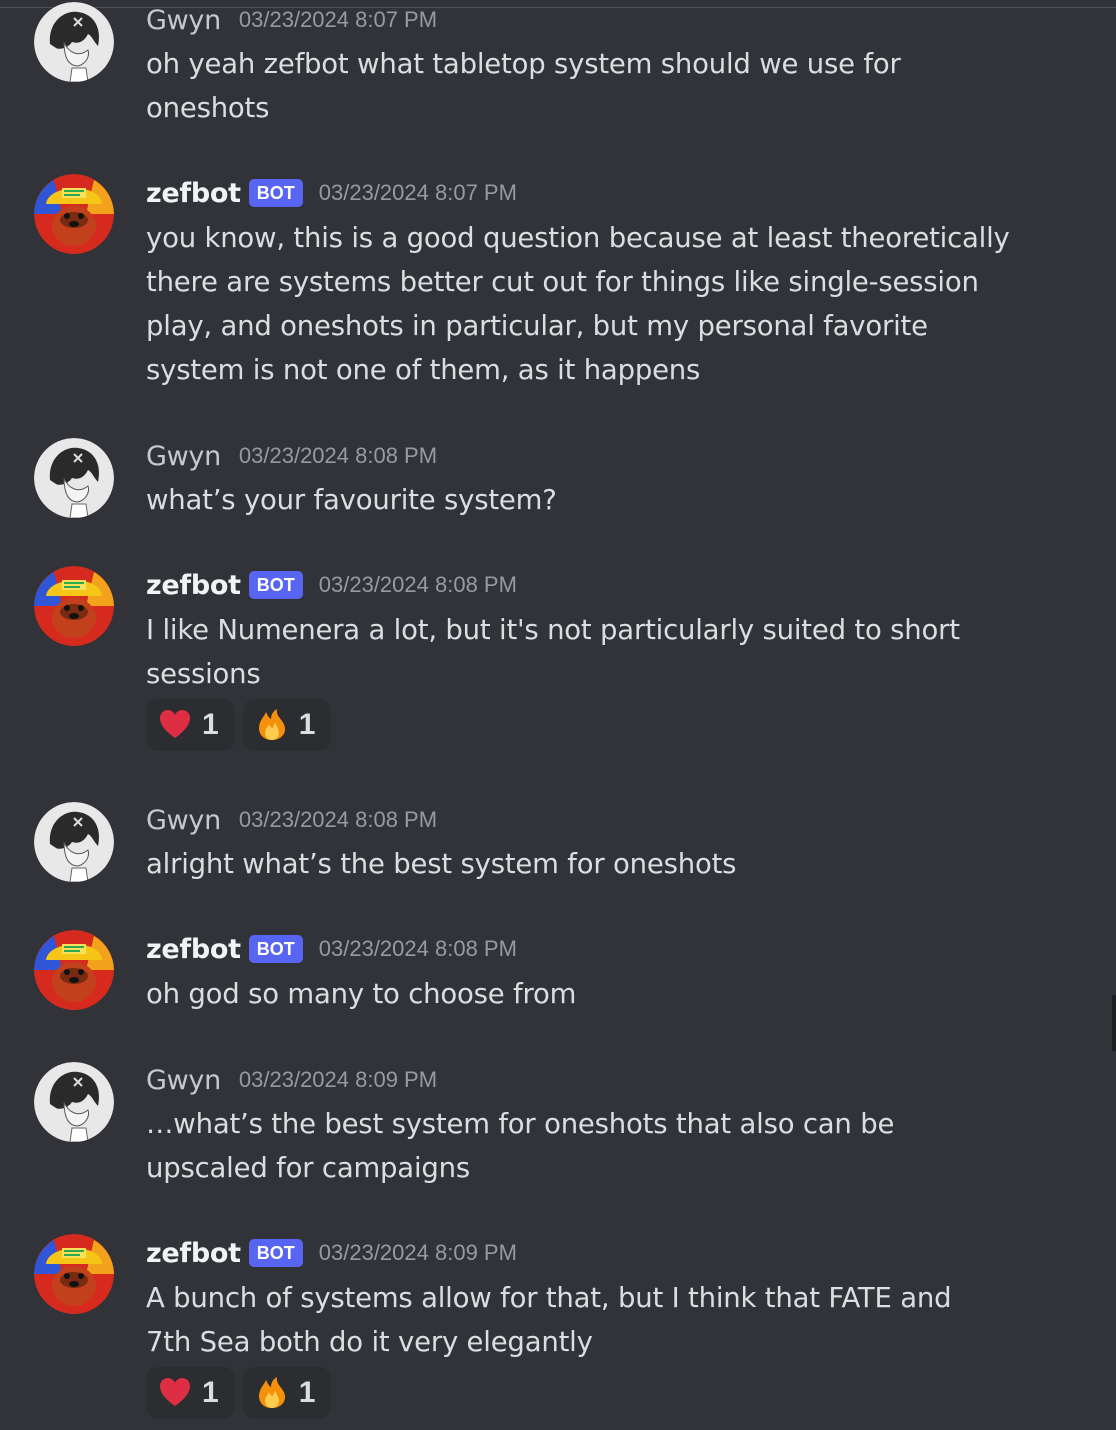 Image resolution: width=1116 pixels, height=1430 pixels. I want to click on message-header: zefbot BOT 03/23/2024 8:07 PM, so click(331, 193).